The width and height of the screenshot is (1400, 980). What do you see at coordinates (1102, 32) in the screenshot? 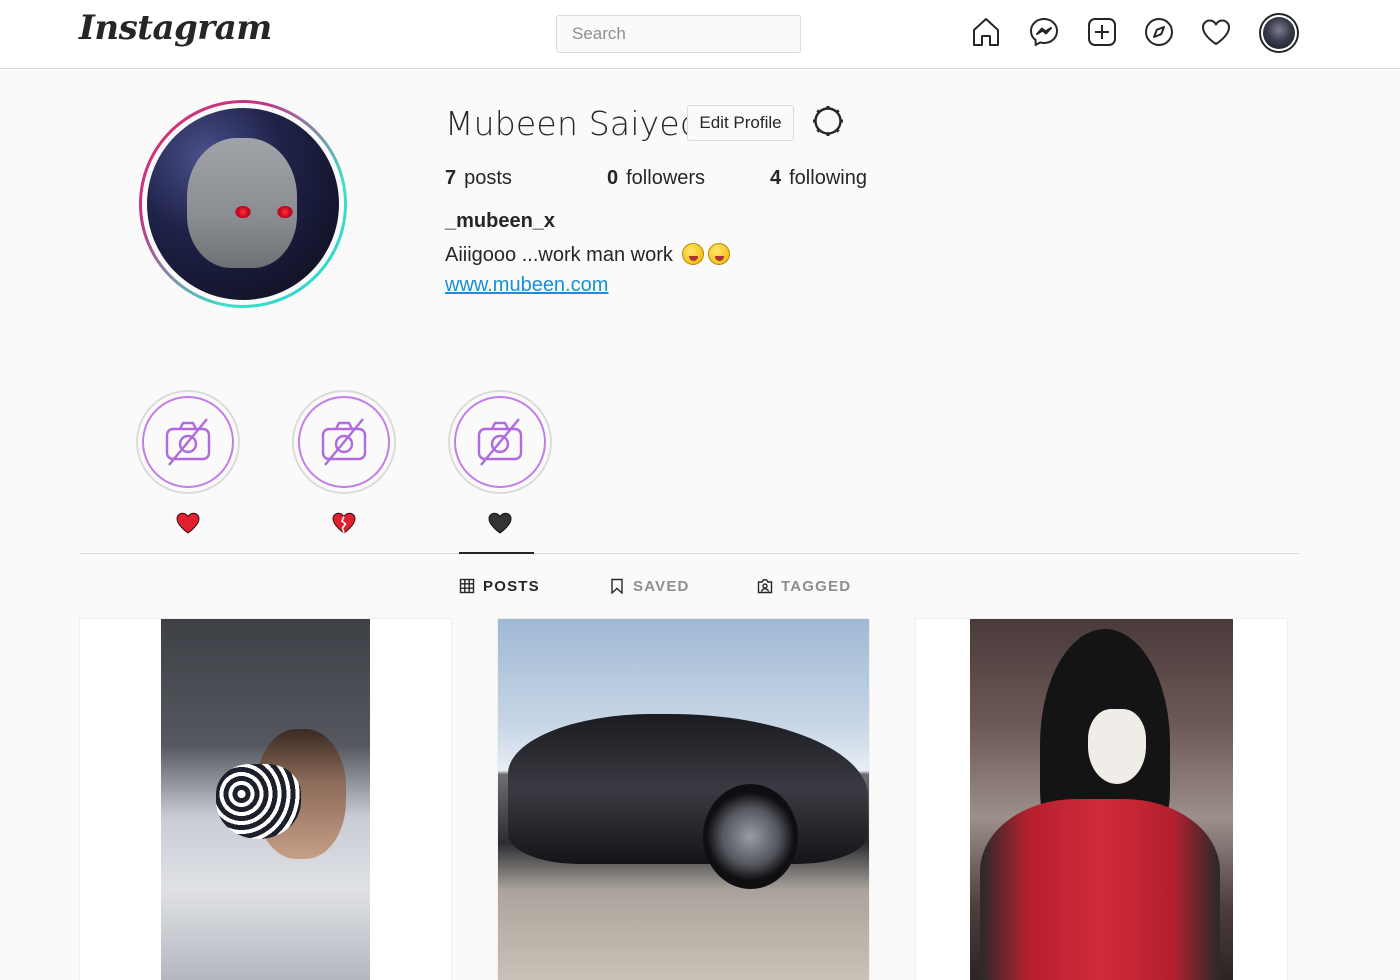
I see `new-post-icon` at bounding box center [1102, 32].